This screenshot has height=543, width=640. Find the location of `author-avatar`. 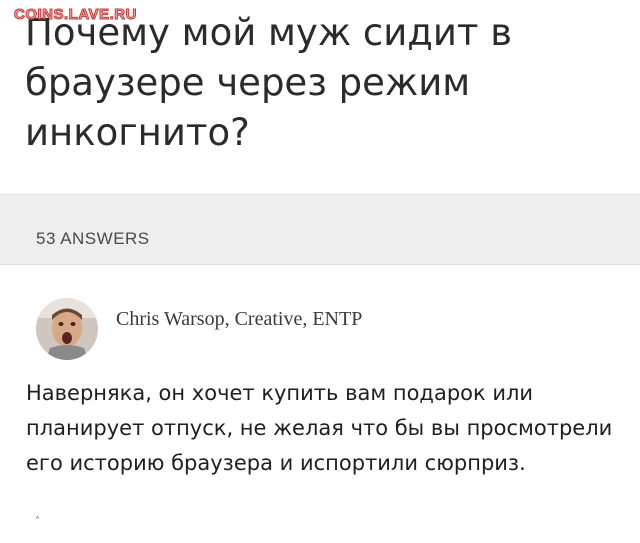

author-avatar is located at coordinates (67, 329).